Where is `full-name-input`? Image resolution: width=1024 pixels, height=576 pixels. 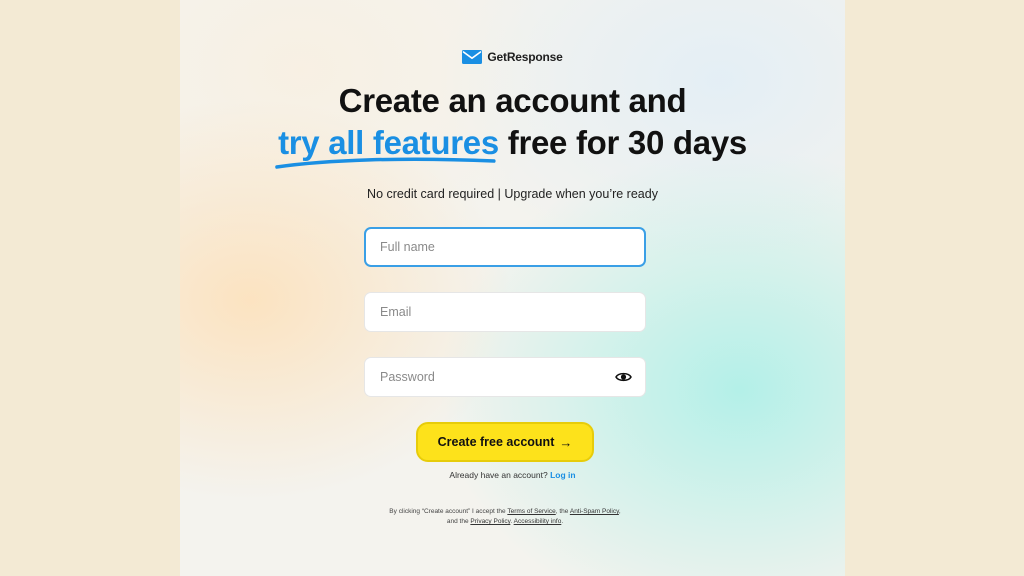
full-name-input is located at coordinates (505, 247).